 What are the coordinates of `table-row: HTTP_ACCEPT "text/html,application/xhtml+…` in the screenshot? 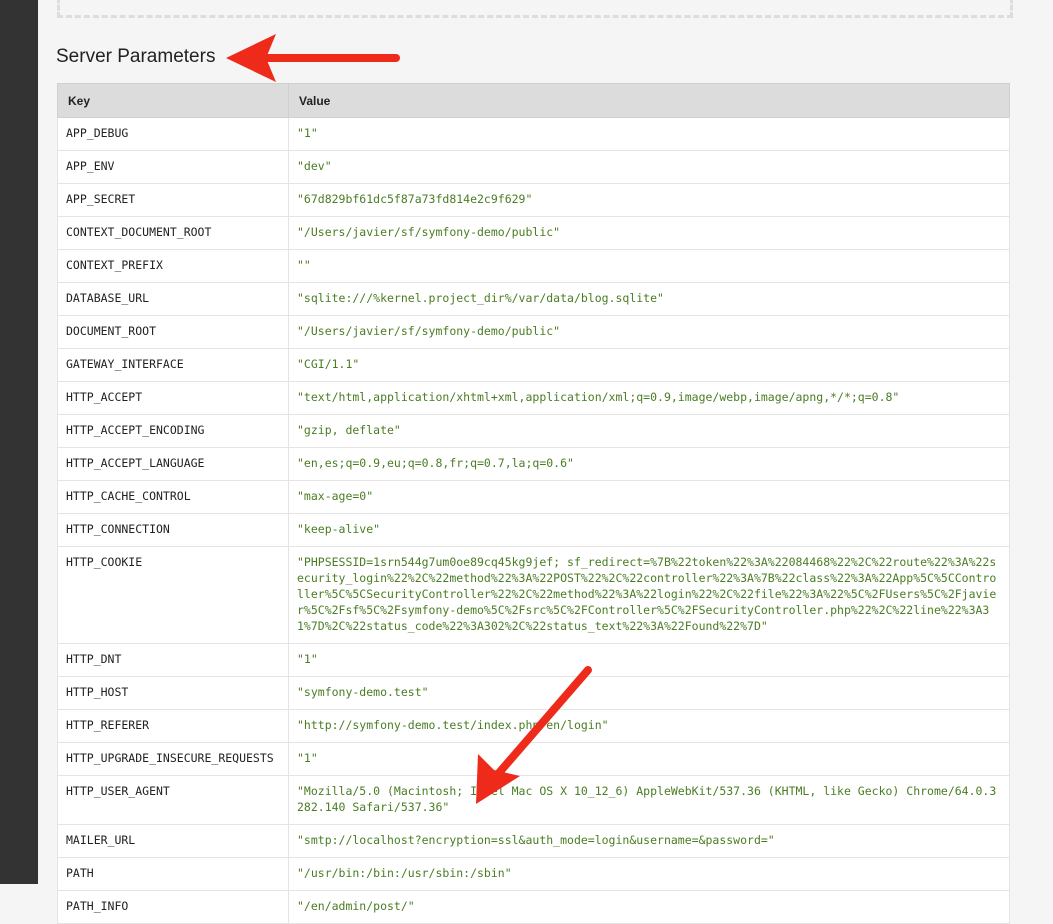 It's located at (533, 398).